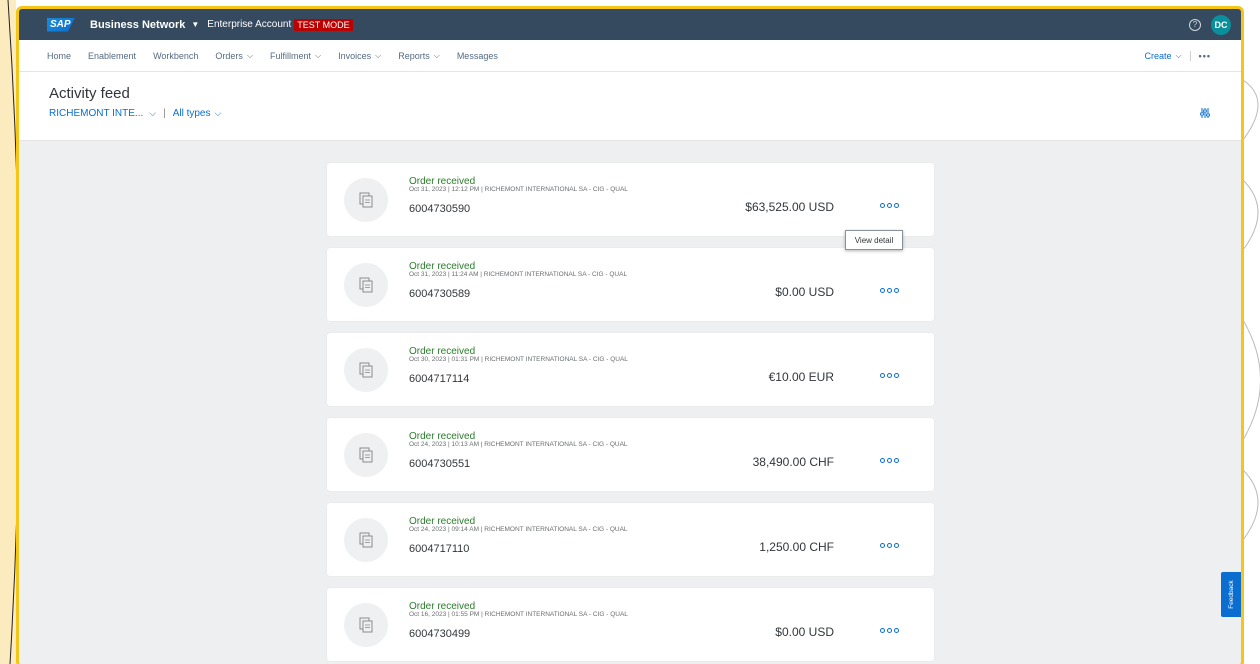 The width and height of the screenshot is (1260, 664). What do you see at coordinates (439, 209) in the screenshot?
I see `order-number: 6004730590` at bounding box center [439, 209].